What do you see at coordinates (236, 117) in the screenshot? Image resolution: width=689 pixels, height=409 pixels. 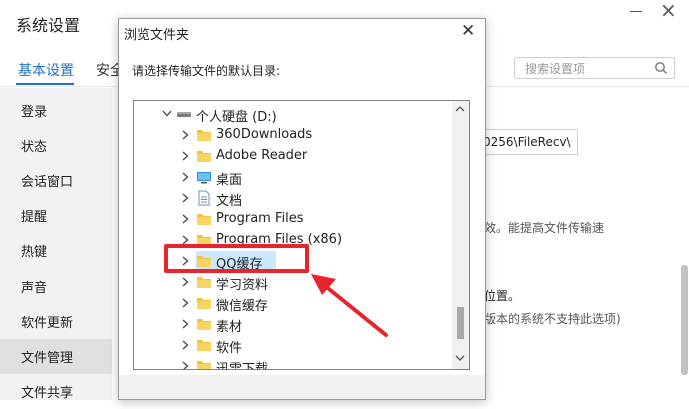 I see `tree-item-label: 个人硬盘 (D:)` at bounding box center [236, 117].